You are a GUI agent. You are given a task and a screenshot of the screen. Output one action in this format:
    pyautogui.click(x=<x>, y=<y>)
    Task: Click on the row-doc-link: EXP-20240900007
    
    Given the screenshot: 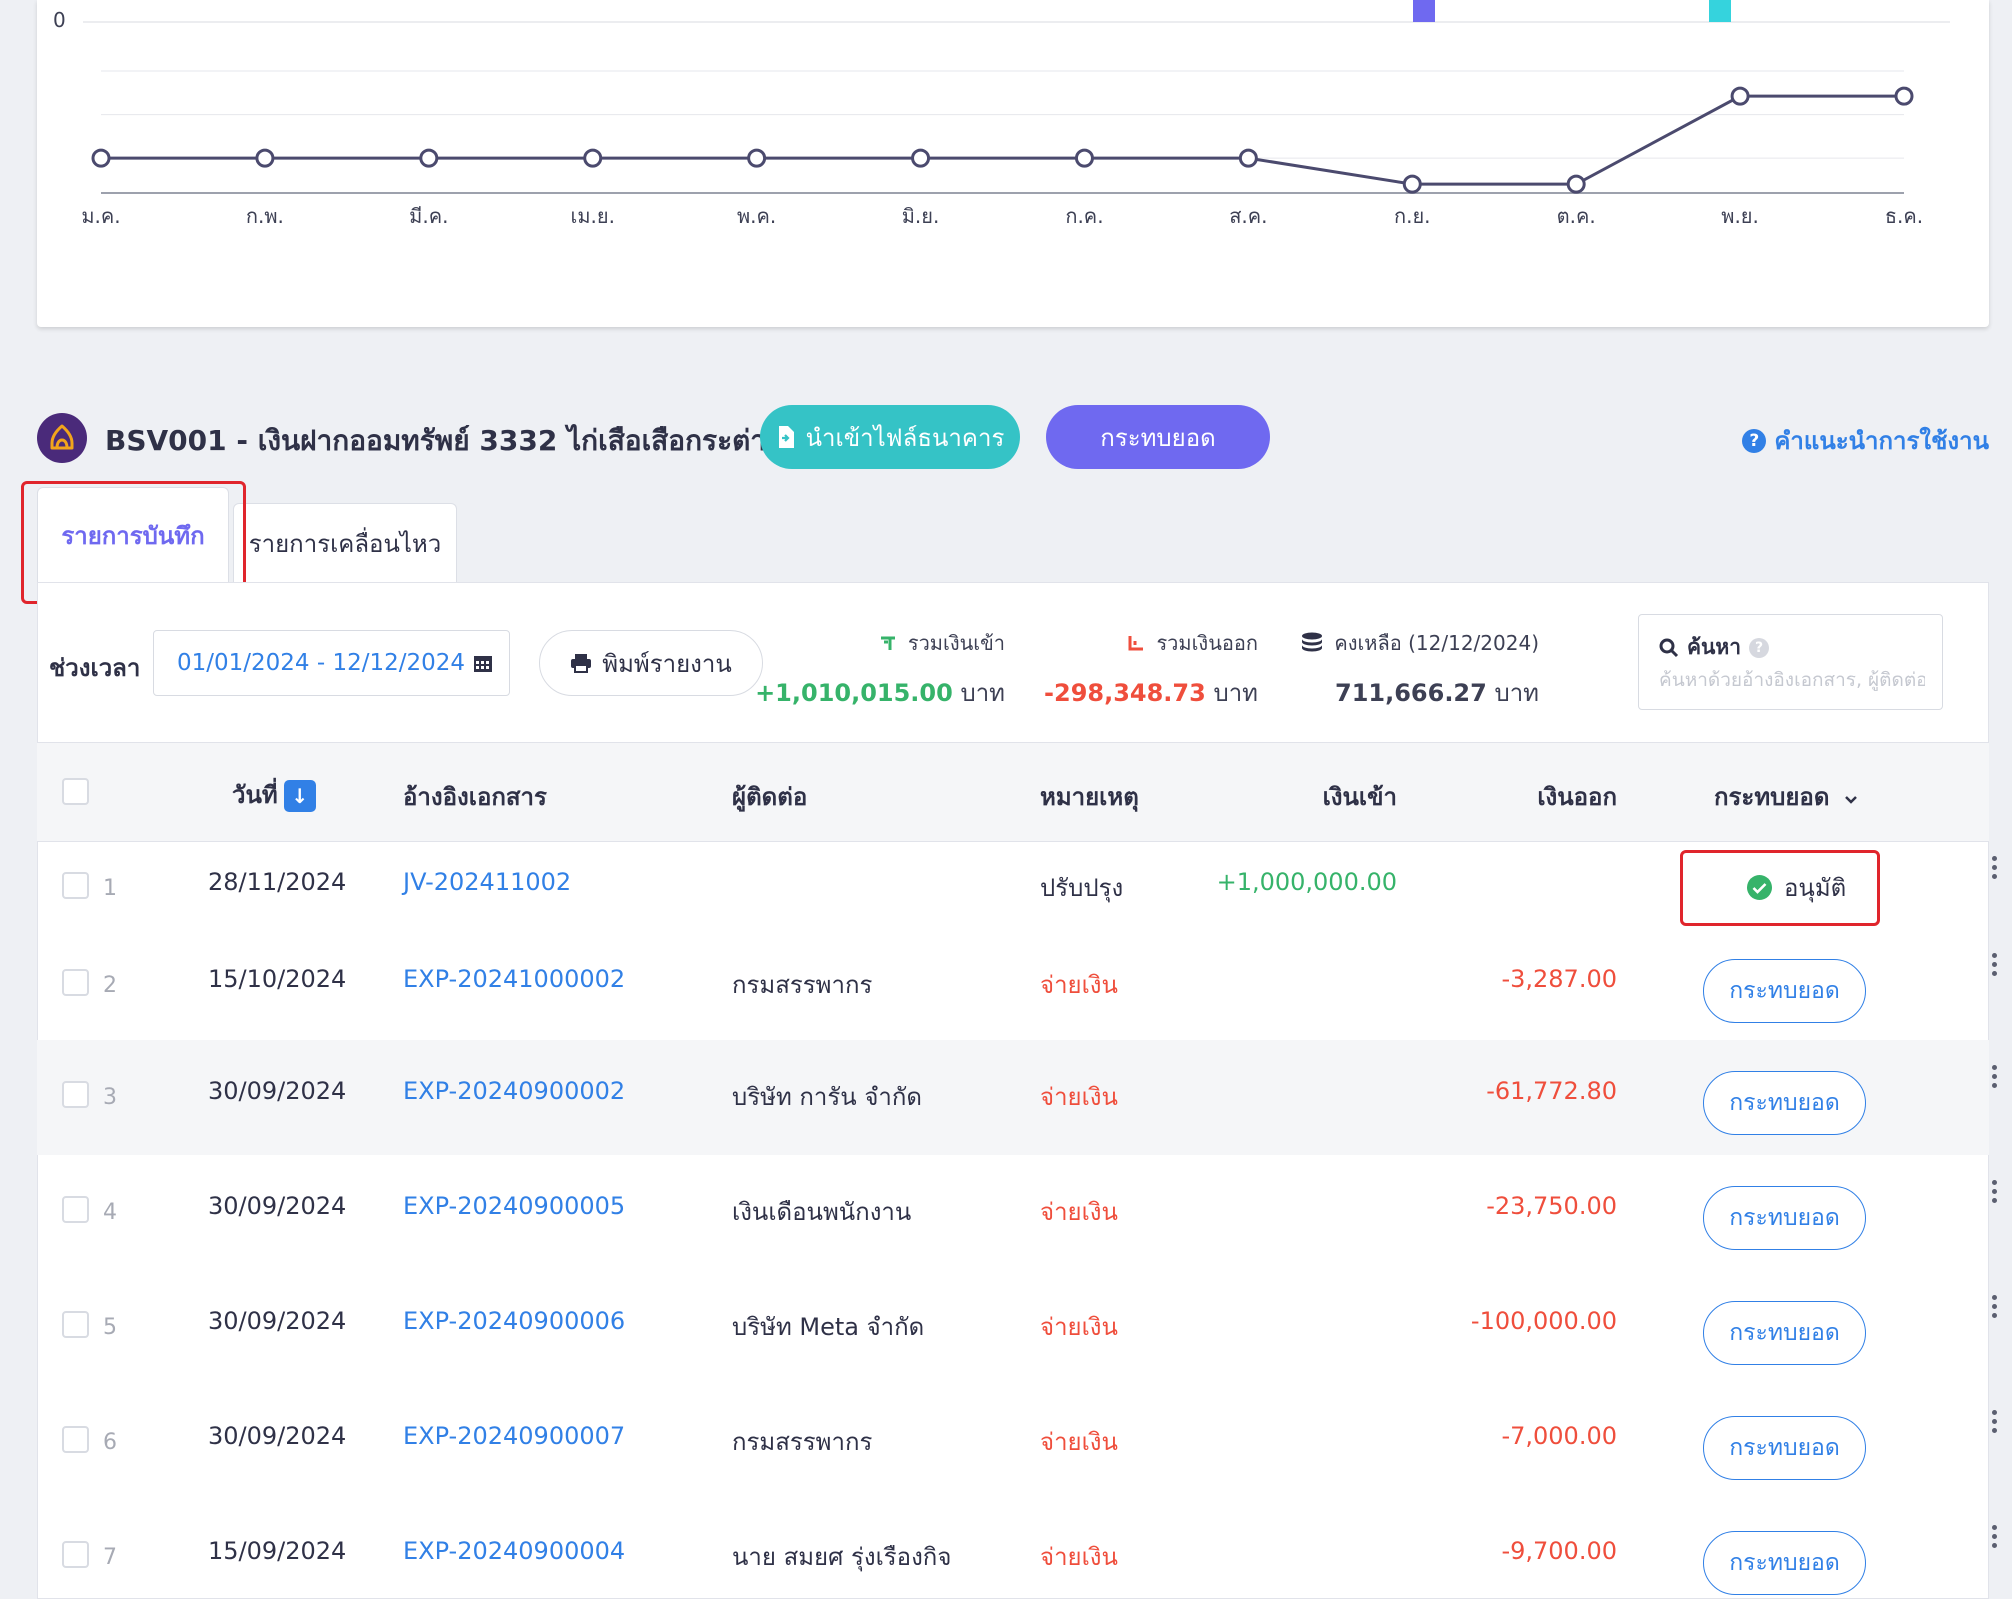 What is the action you would take?
    pyautogui.click(x=514, y=1436)
    